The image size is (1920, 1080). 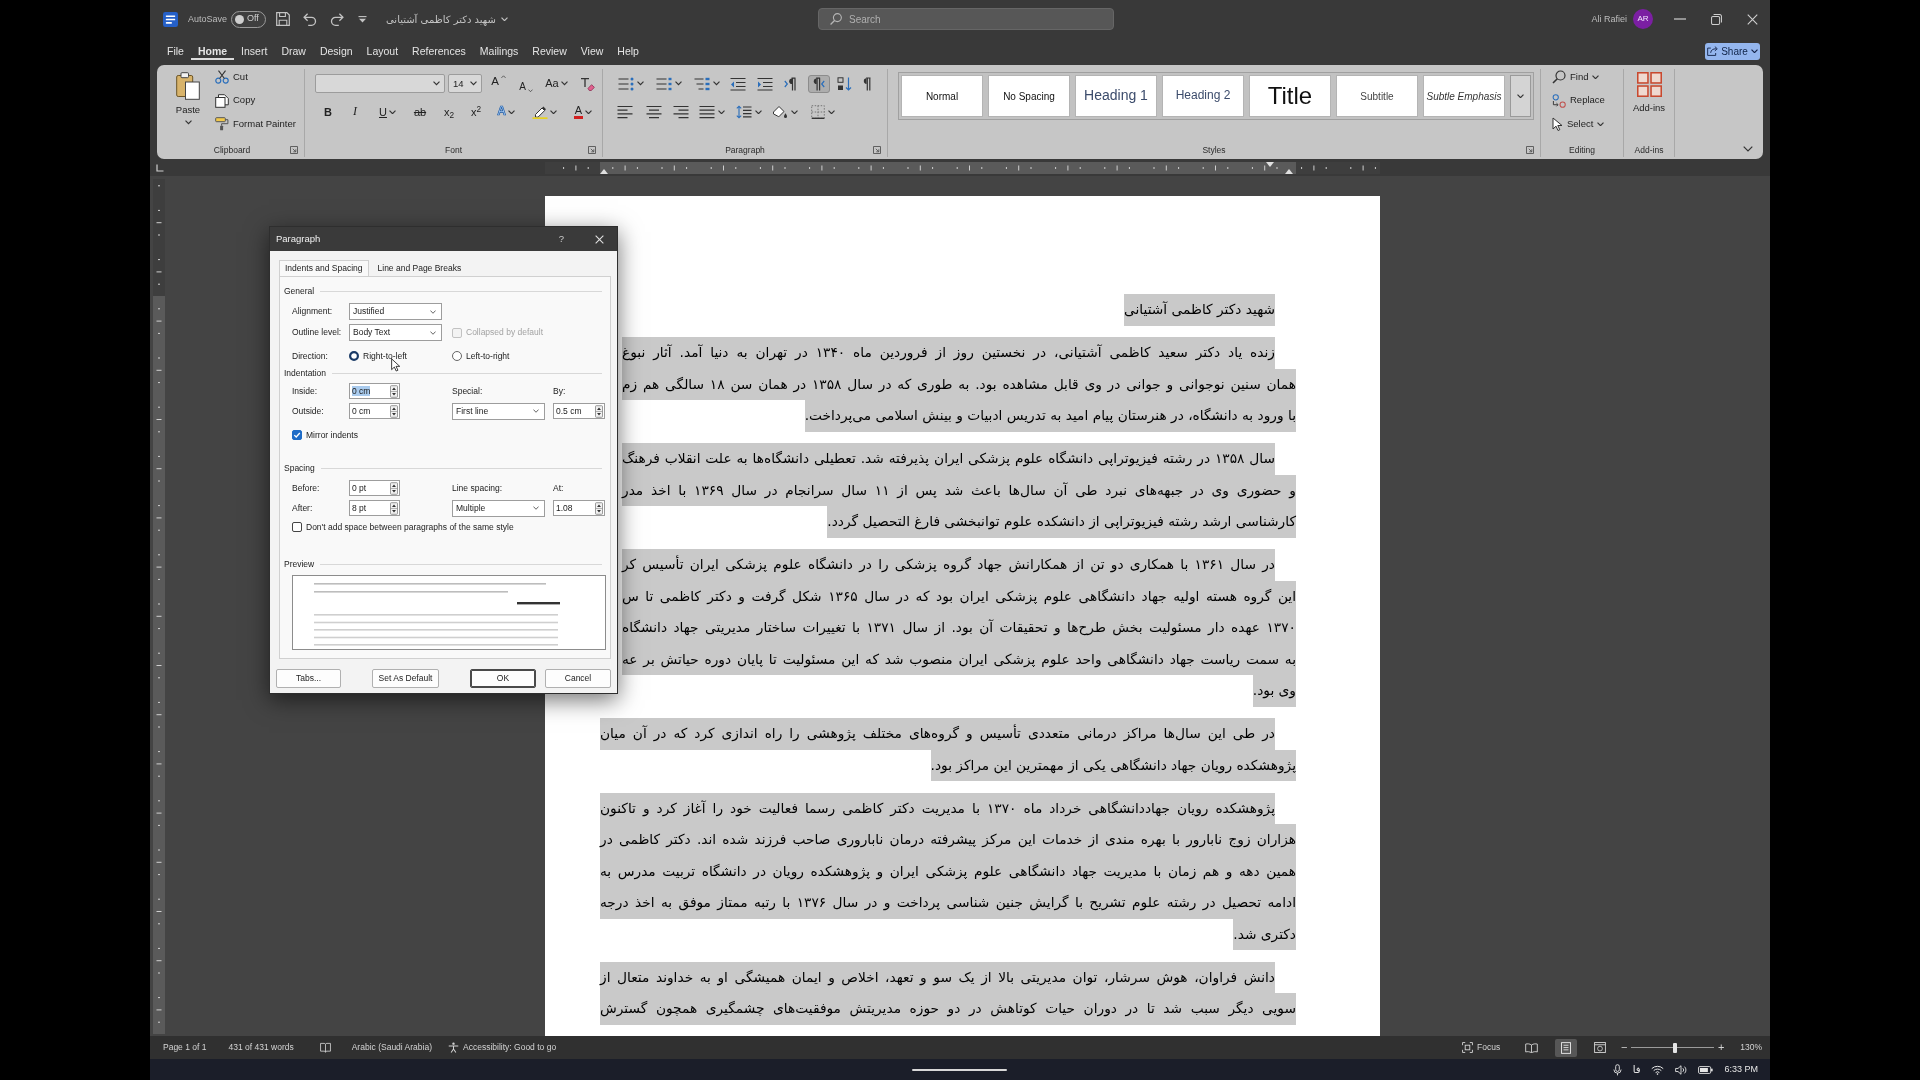 I want to click on sort-button, so click(x=845, y=83).